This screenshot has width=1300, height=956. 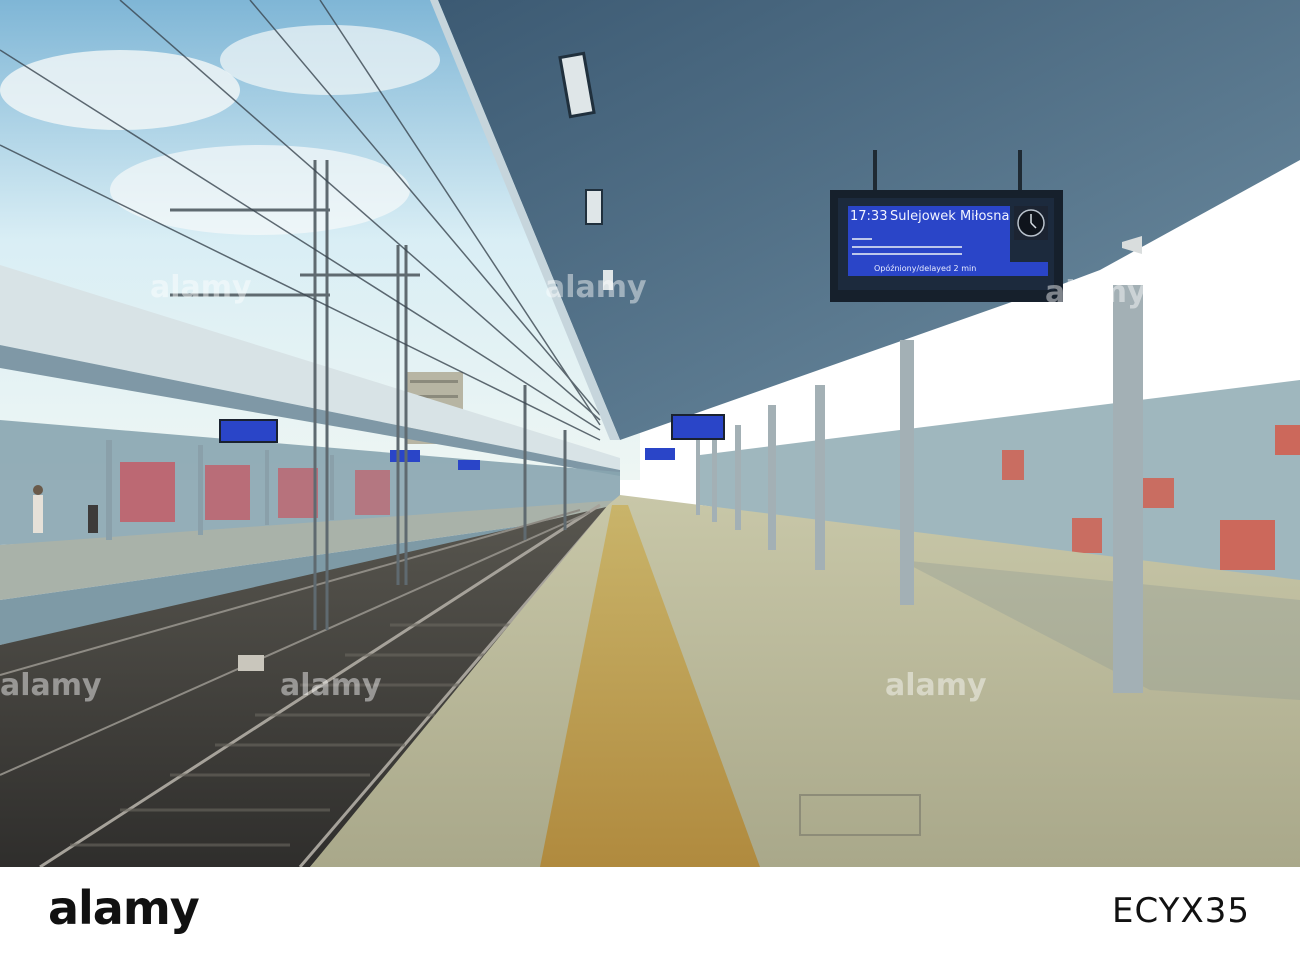 What do you see at coordinates (950, 216) in the screenshot?
I see `board-destination: Sulejowek Miłosna` at bounding box center [950, 216].